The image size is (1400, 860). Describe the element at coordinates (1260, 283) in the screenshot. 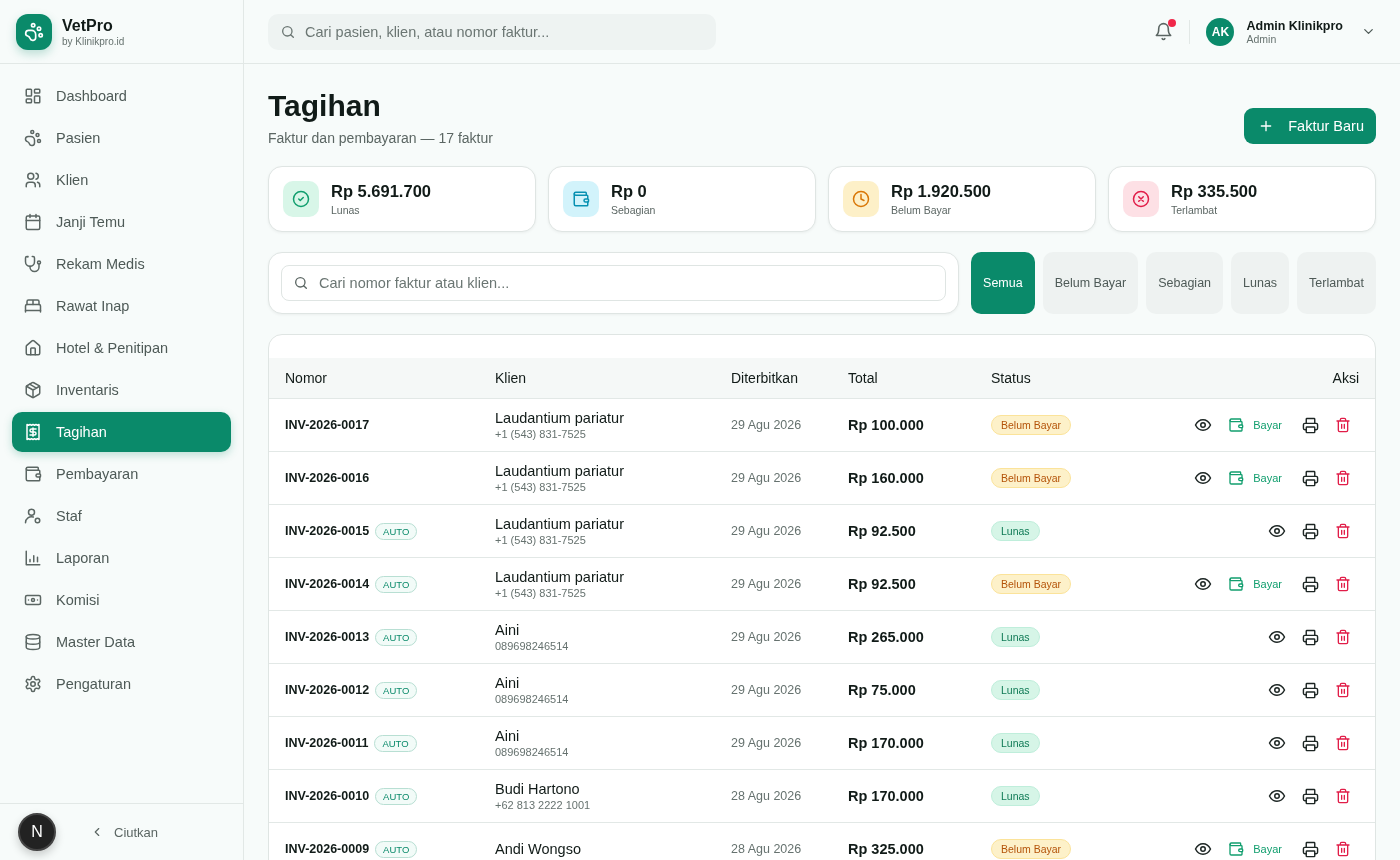

I see `filter-tab: Lunas` at that location.